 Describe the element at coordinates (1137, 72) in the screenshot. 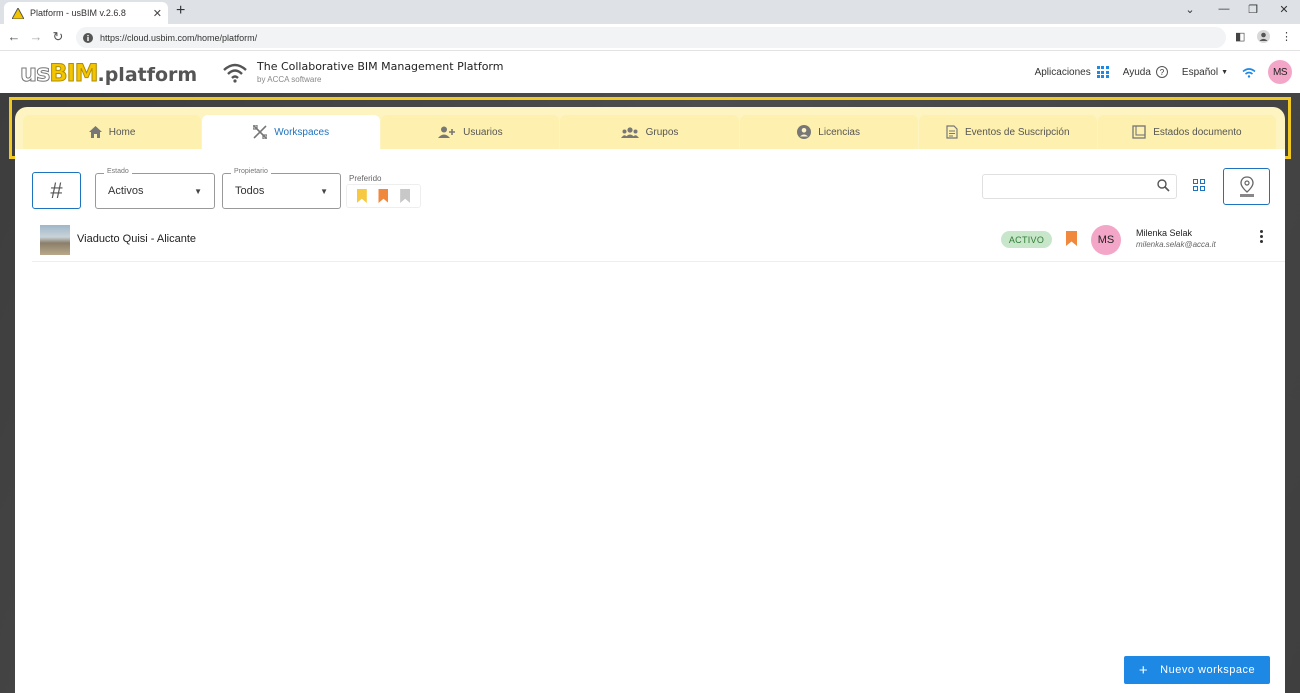

I see `help-label: Ayuda` at that location.